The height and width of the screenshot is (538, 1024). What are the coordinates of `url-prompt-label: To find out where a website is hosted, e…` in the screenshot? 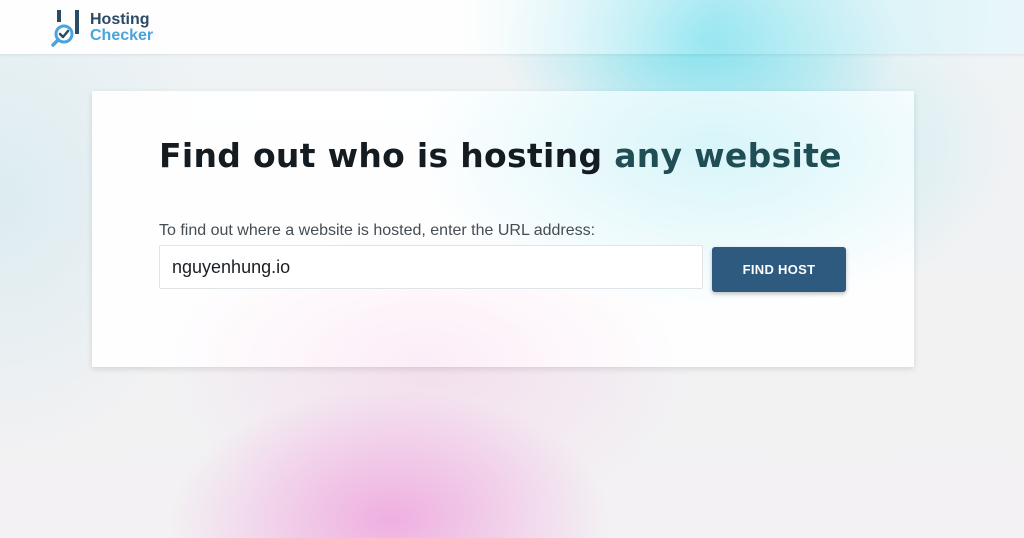 It's located at (377, 230).